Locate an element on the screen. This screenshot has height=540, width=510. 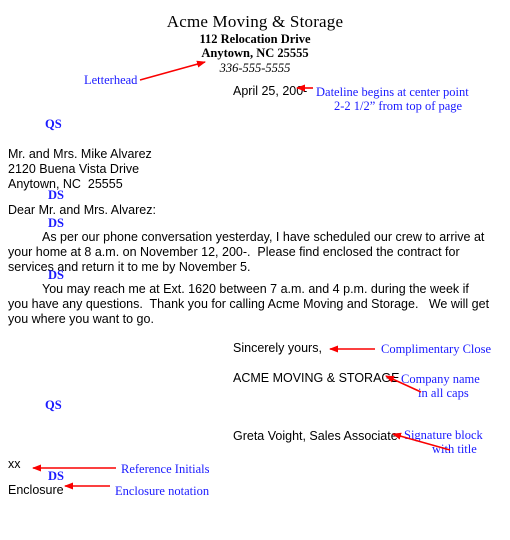
marker-ds-after-address: DS is located at coordinates (56, 195).